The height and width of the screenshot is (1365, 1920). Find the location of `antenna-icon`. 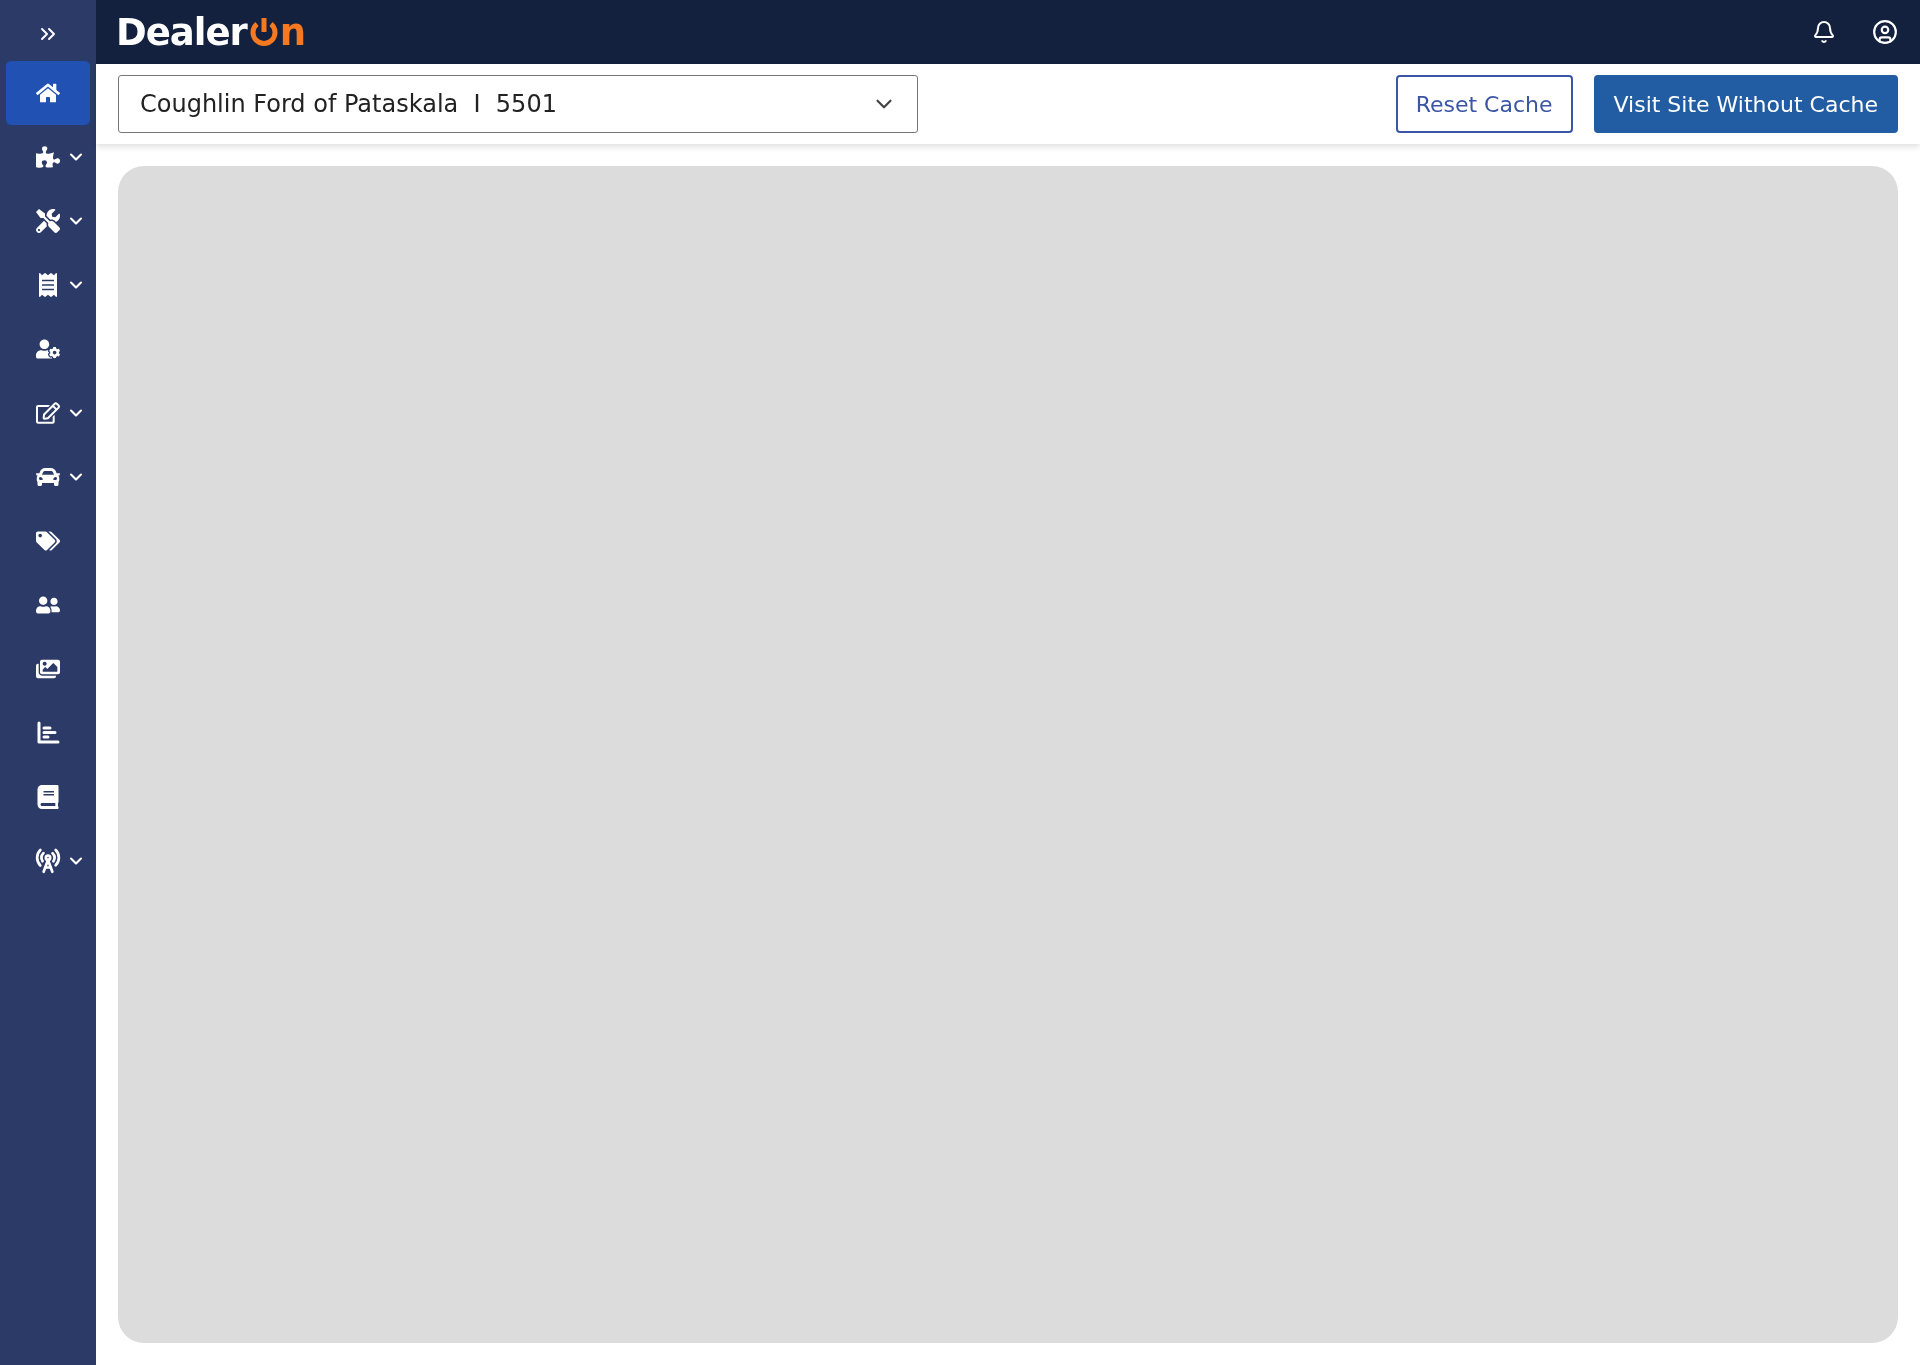

antenna-icon is located at coordinates (48, 861).